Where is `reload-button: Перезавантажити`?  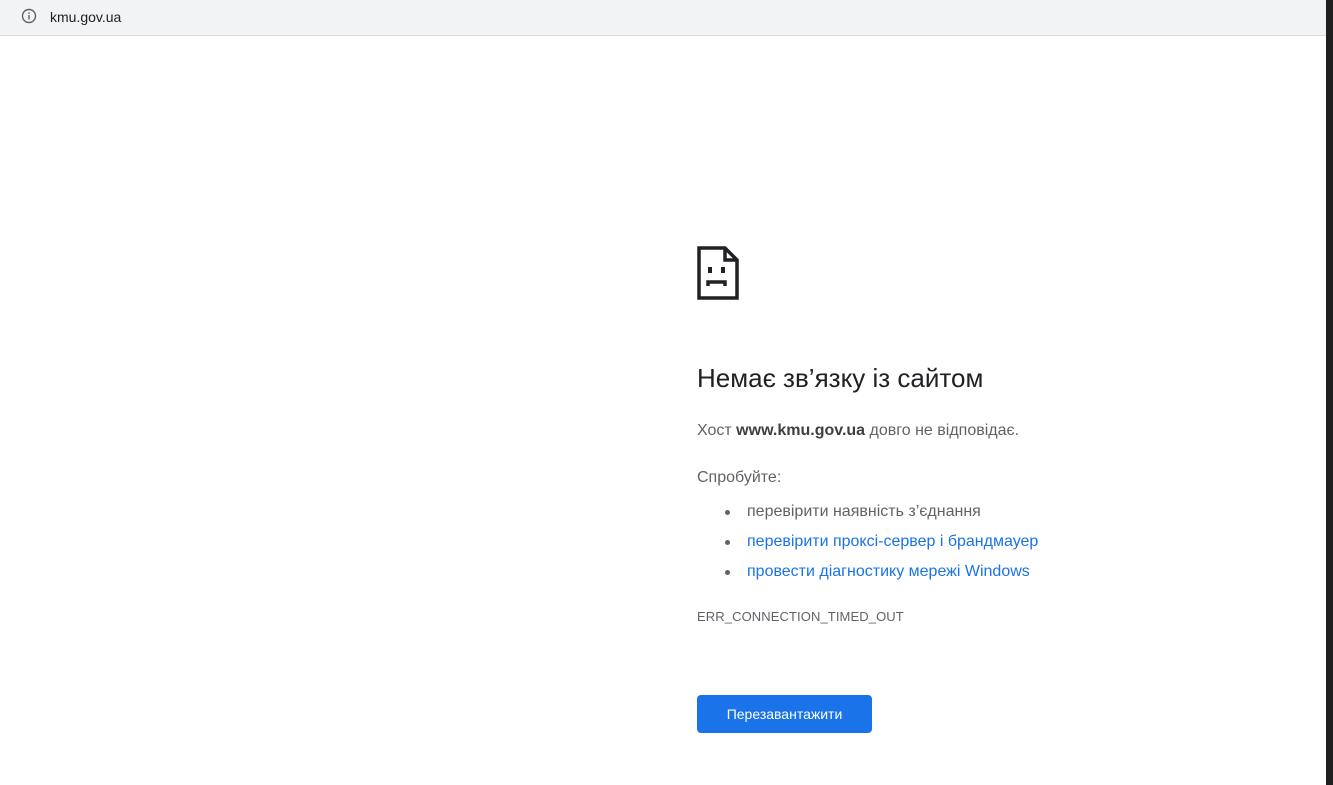 reload-button: Перезавантажити is located at coordinates (784, 714).